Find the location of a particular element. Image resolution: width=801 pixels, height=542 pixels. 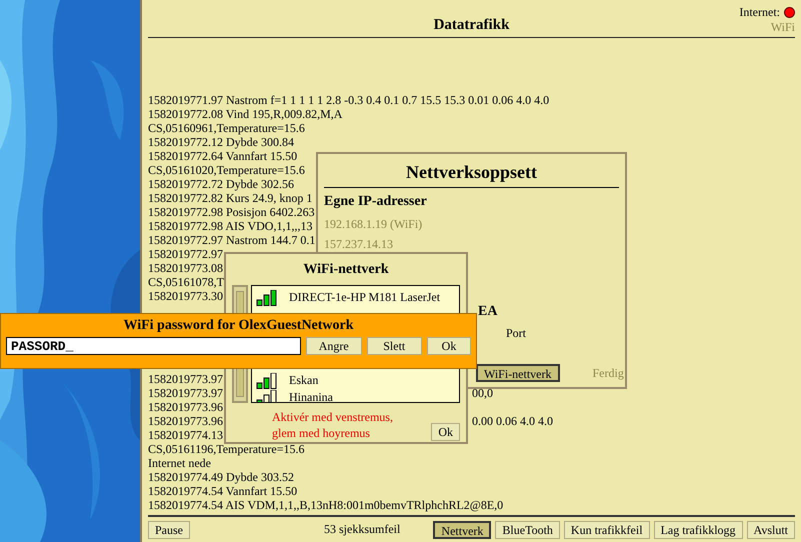

toolbar-button: Nettverk is located at coordinates (462, 529).